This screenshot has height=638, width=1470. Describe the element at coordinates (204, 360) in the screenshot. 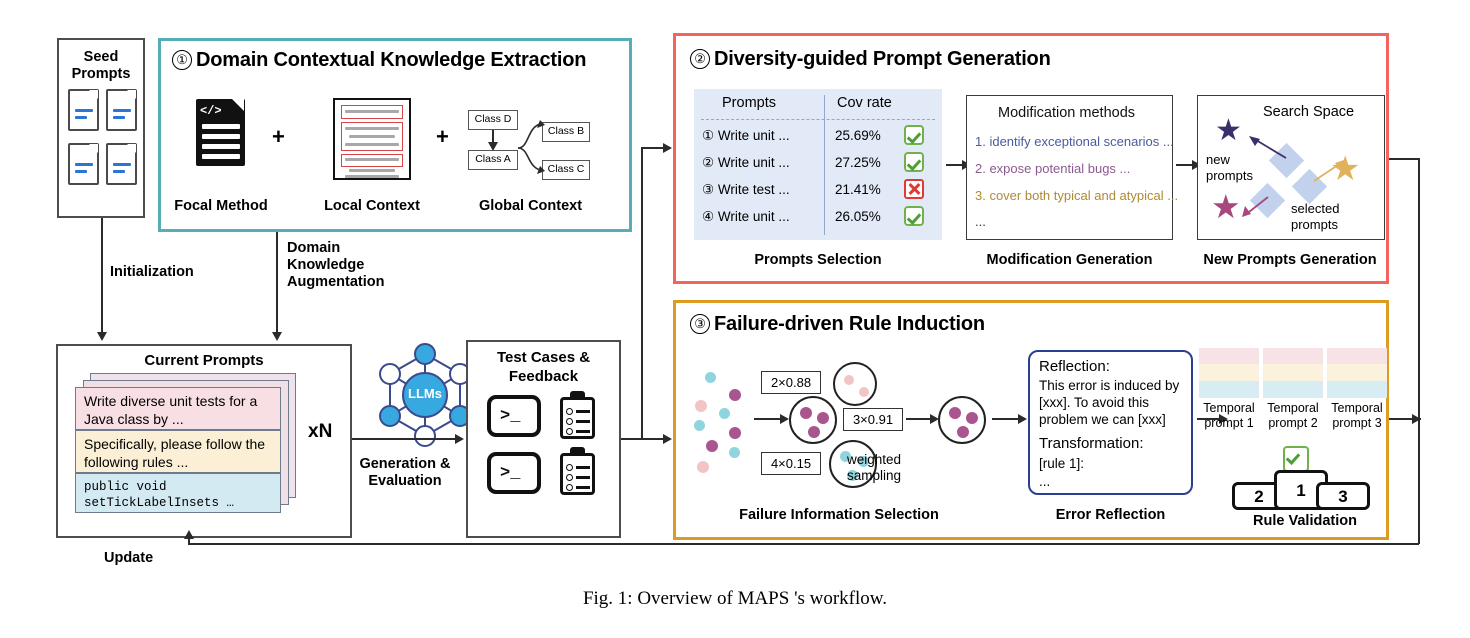

I see `current-prompts-title: Current Prompts` at that location.